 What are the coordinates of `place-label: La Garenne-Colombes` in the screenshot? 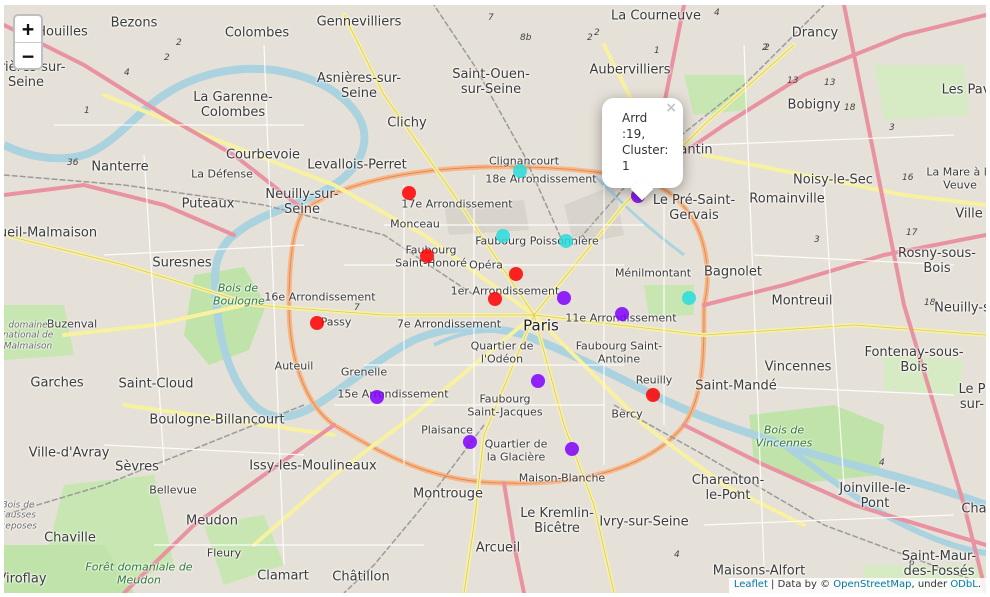 It's located at (233, 105).